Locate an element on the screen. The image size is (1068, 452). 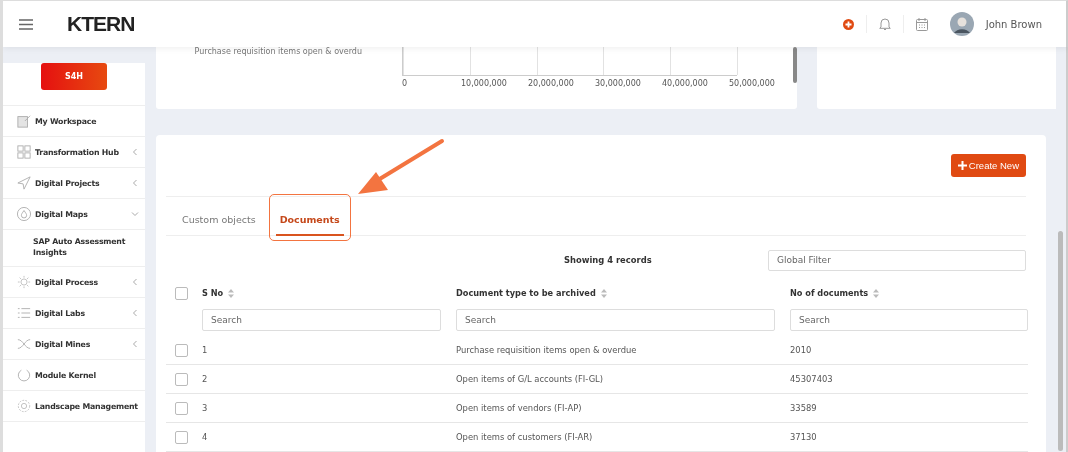
bulb-icon is located at coordinates (24, 282).